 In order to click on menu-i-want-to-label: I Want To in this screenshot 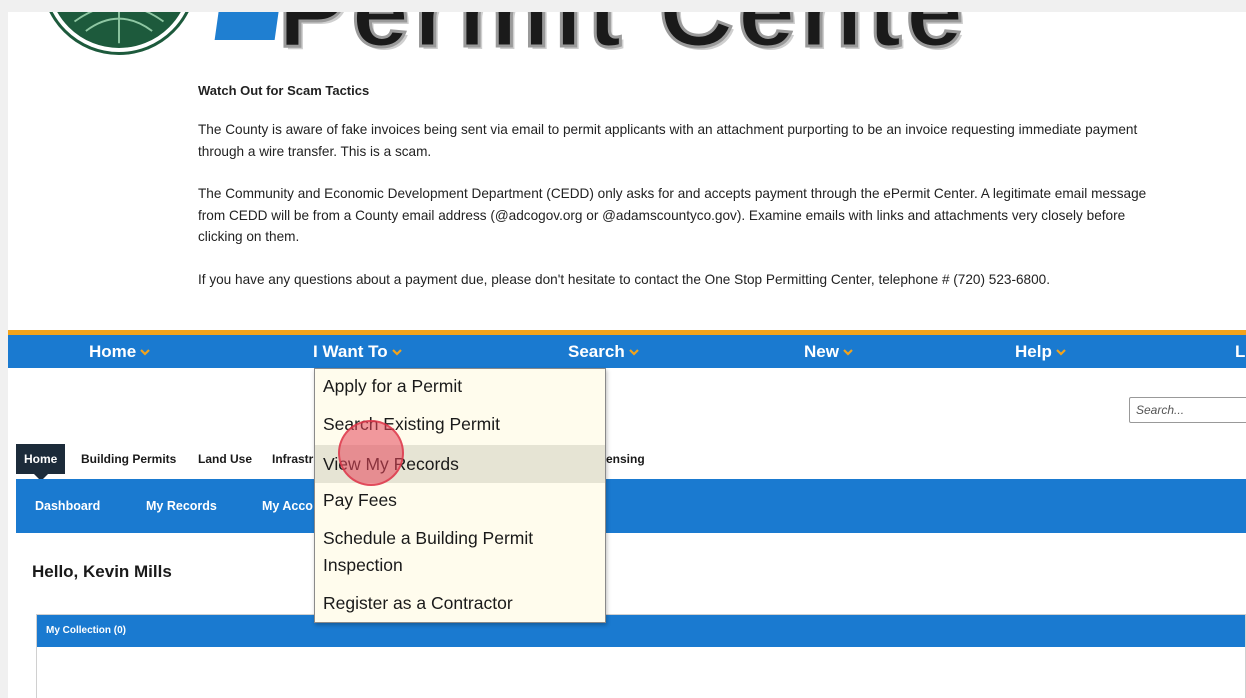, I will do `click(350, 351)`.